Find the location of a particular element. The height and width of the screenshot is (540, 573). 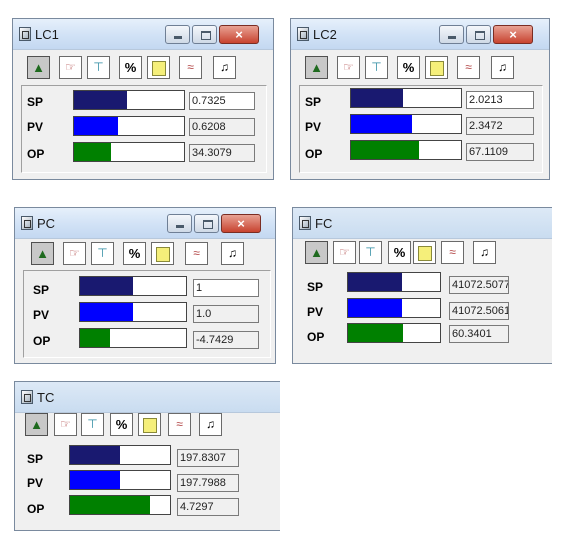

op-value: -4.7429 is located at coordinates (226, 340).